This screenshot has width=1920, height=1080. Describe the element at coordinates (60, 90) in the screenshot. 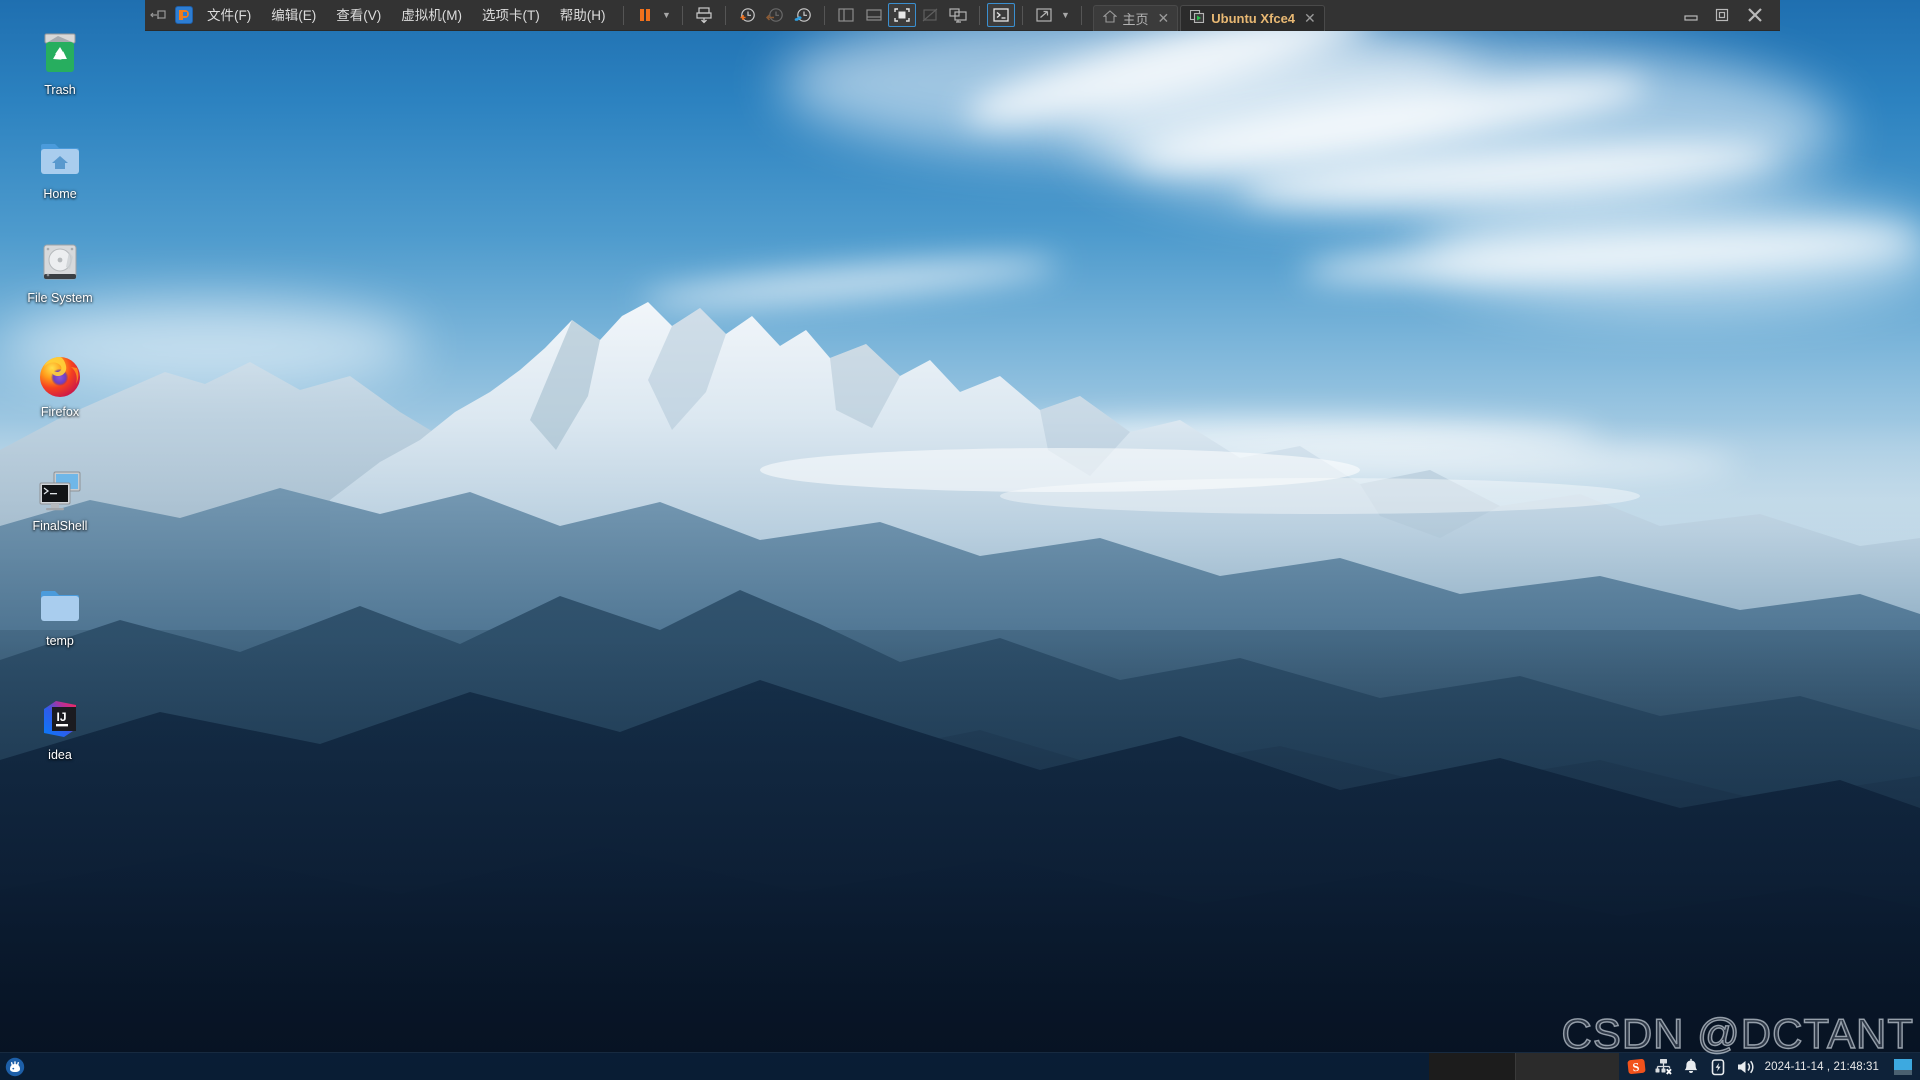

I see `desktop-icon-label: Trash` at that location.